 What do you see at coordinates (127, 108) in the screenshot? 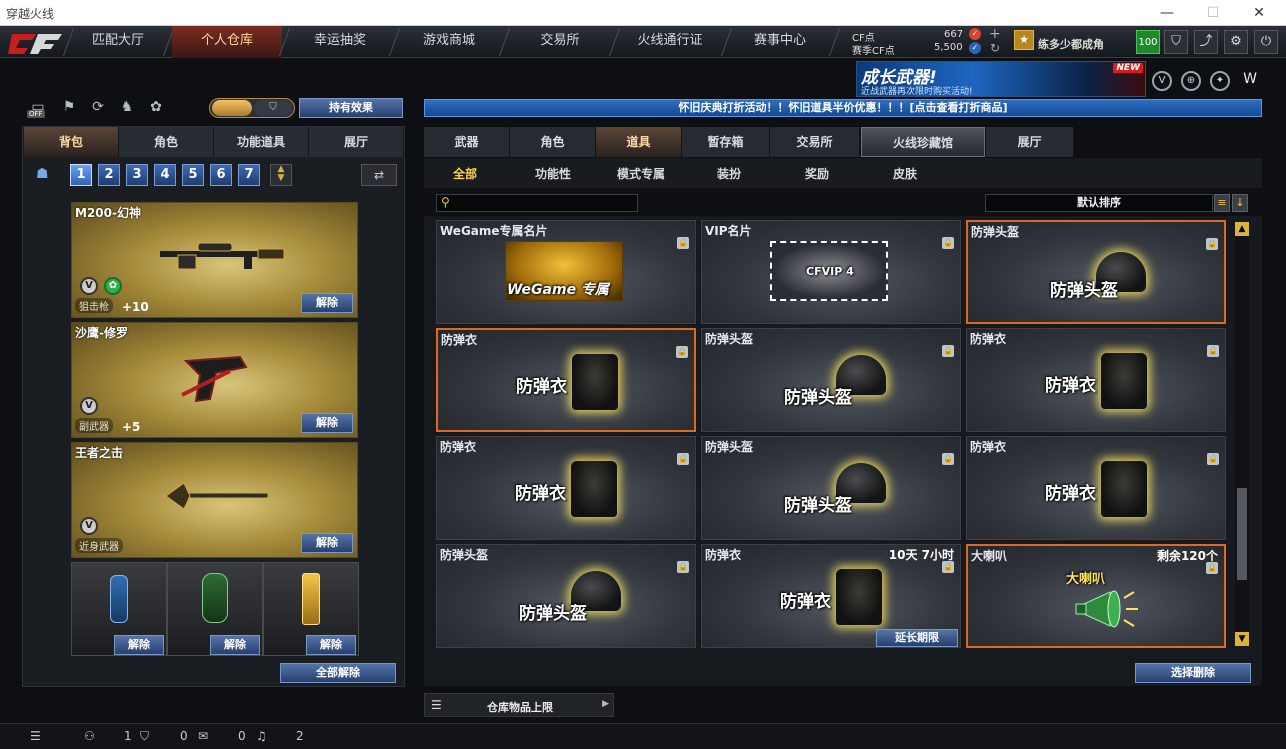
I see `figure-icon: ♞` at bounding box center [127, 108].